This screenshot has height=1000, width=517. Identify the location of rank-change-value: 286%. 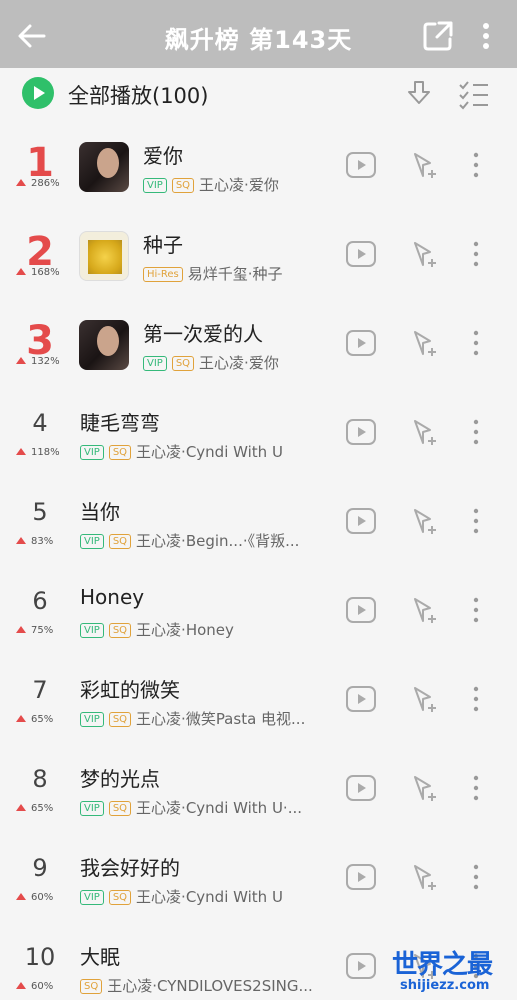
(45, 183).